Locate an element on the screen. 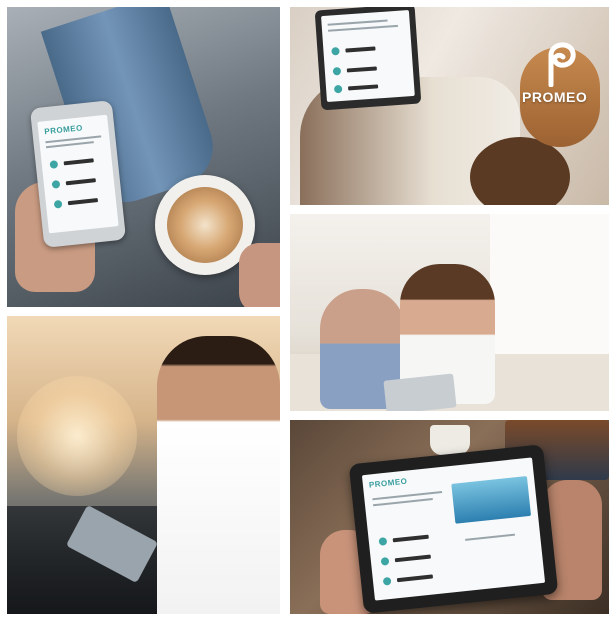 The image size is (616, 620). brand-logo-text: PROMEO is located at coordinates (555, 97).